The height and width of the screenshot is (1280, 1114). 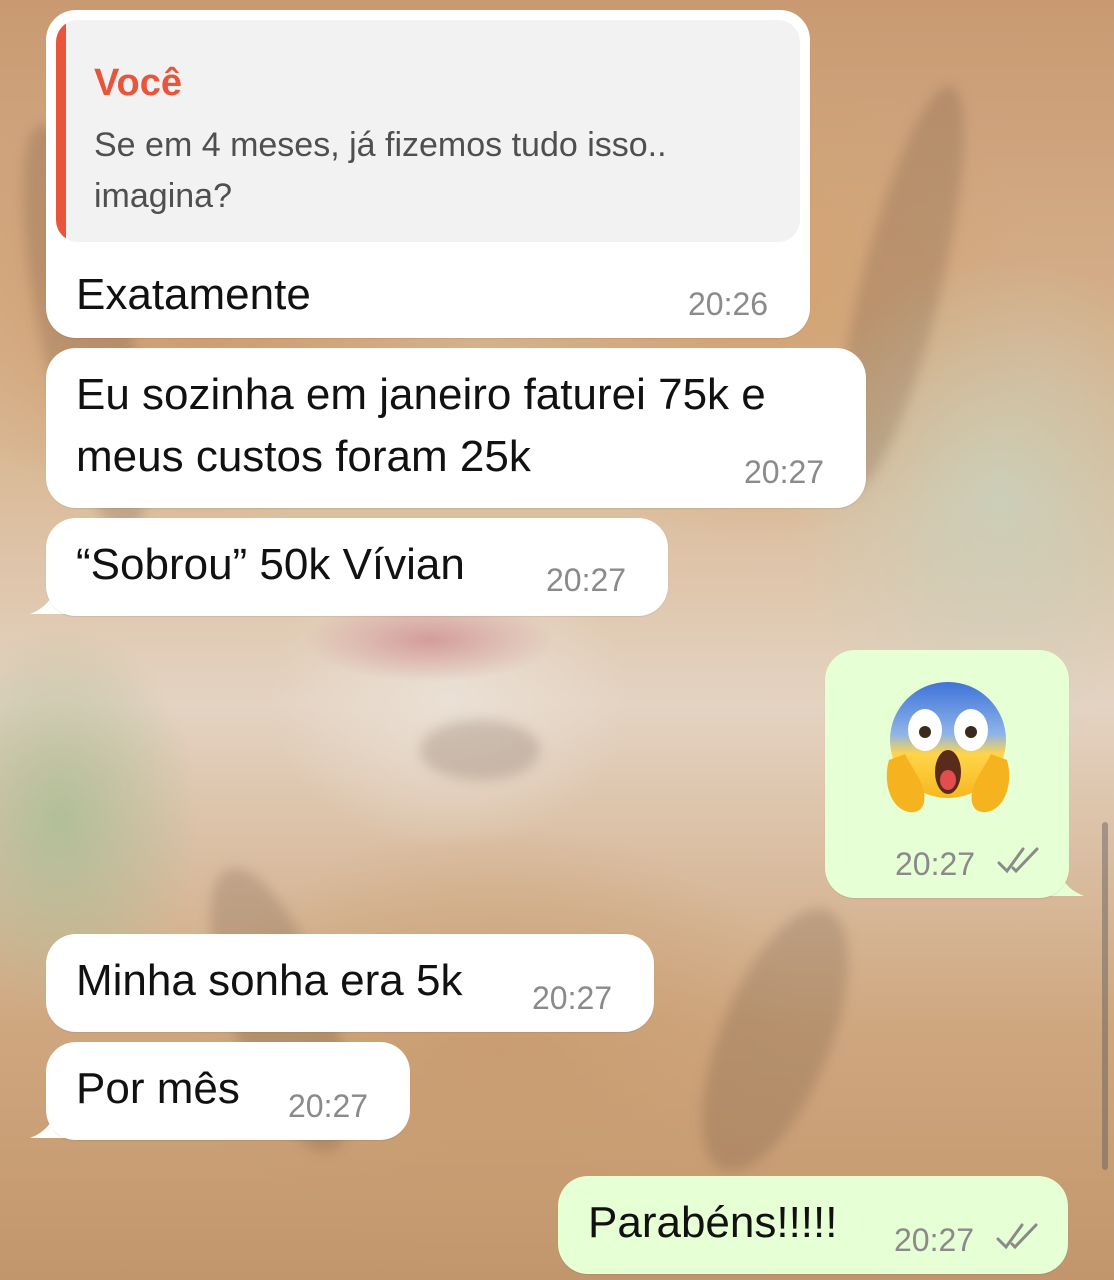 I want to click on quote-accent-bar, so click(x=61, y=131).